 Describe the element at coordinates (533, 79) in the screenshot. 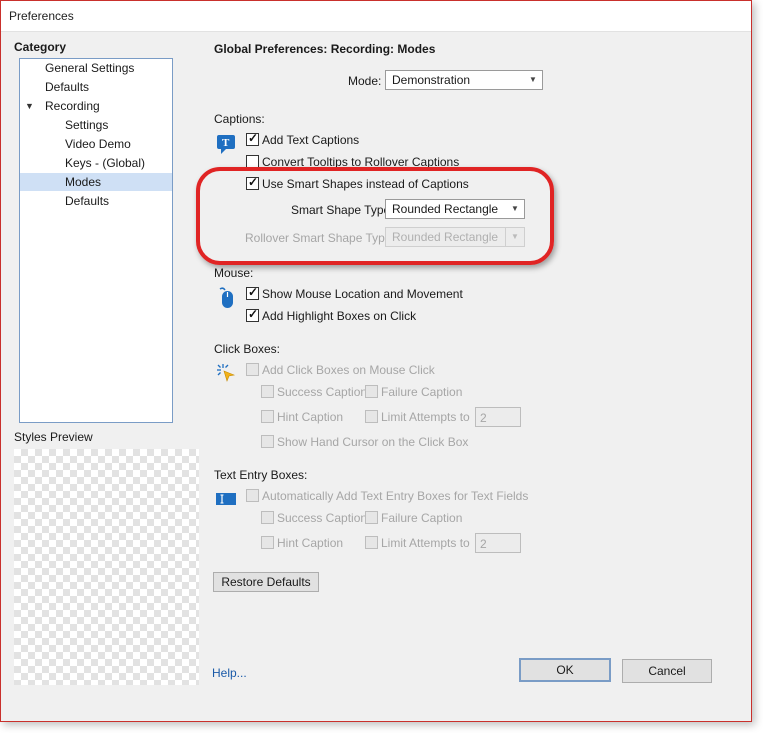

I see `chevron-down-icon: ▼` at that location.